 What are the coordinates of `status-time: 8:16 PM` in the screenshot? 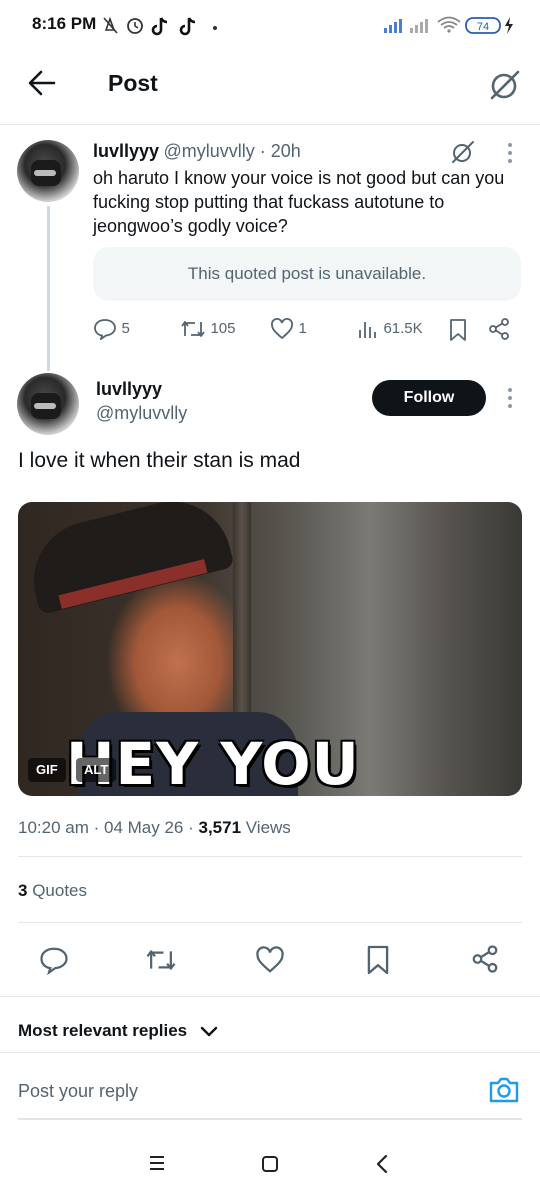 It's located at (64, 23).